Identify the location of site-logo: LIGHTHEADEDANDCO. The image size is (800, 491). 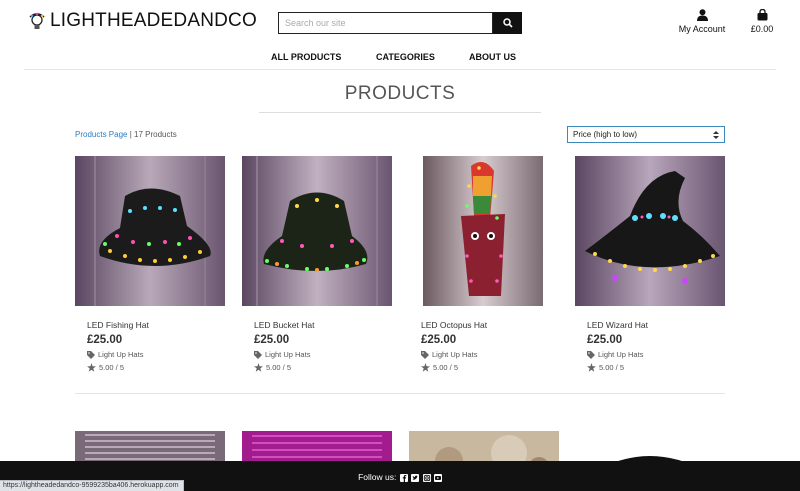
(142, 21).